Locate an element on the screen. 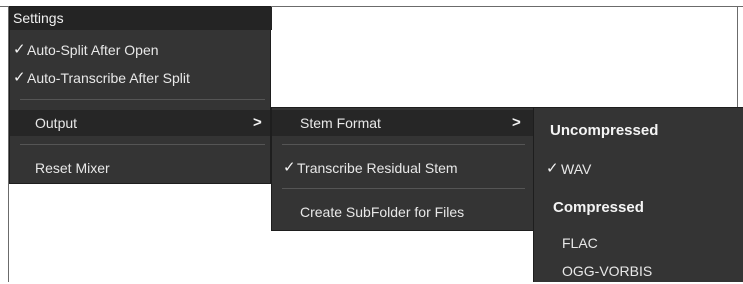 The height and width of the screenshot is (284, 743). menu-item-label: Stem Format is located at coordinates (340, 123).